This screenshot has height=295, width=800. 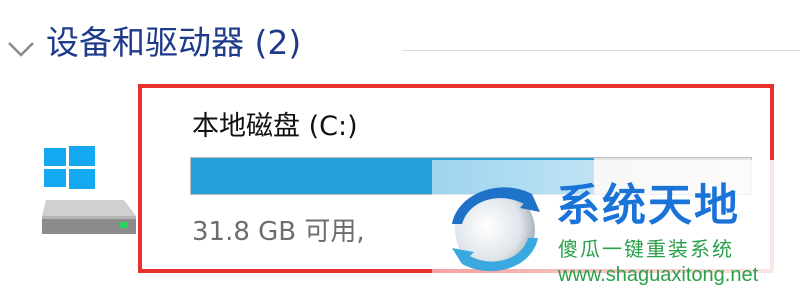 What do you see at coordinates (658, 275) in the screenshot?
I see `watermark-url: www.shaguaxitong.net` at bounding box center [658, 275].